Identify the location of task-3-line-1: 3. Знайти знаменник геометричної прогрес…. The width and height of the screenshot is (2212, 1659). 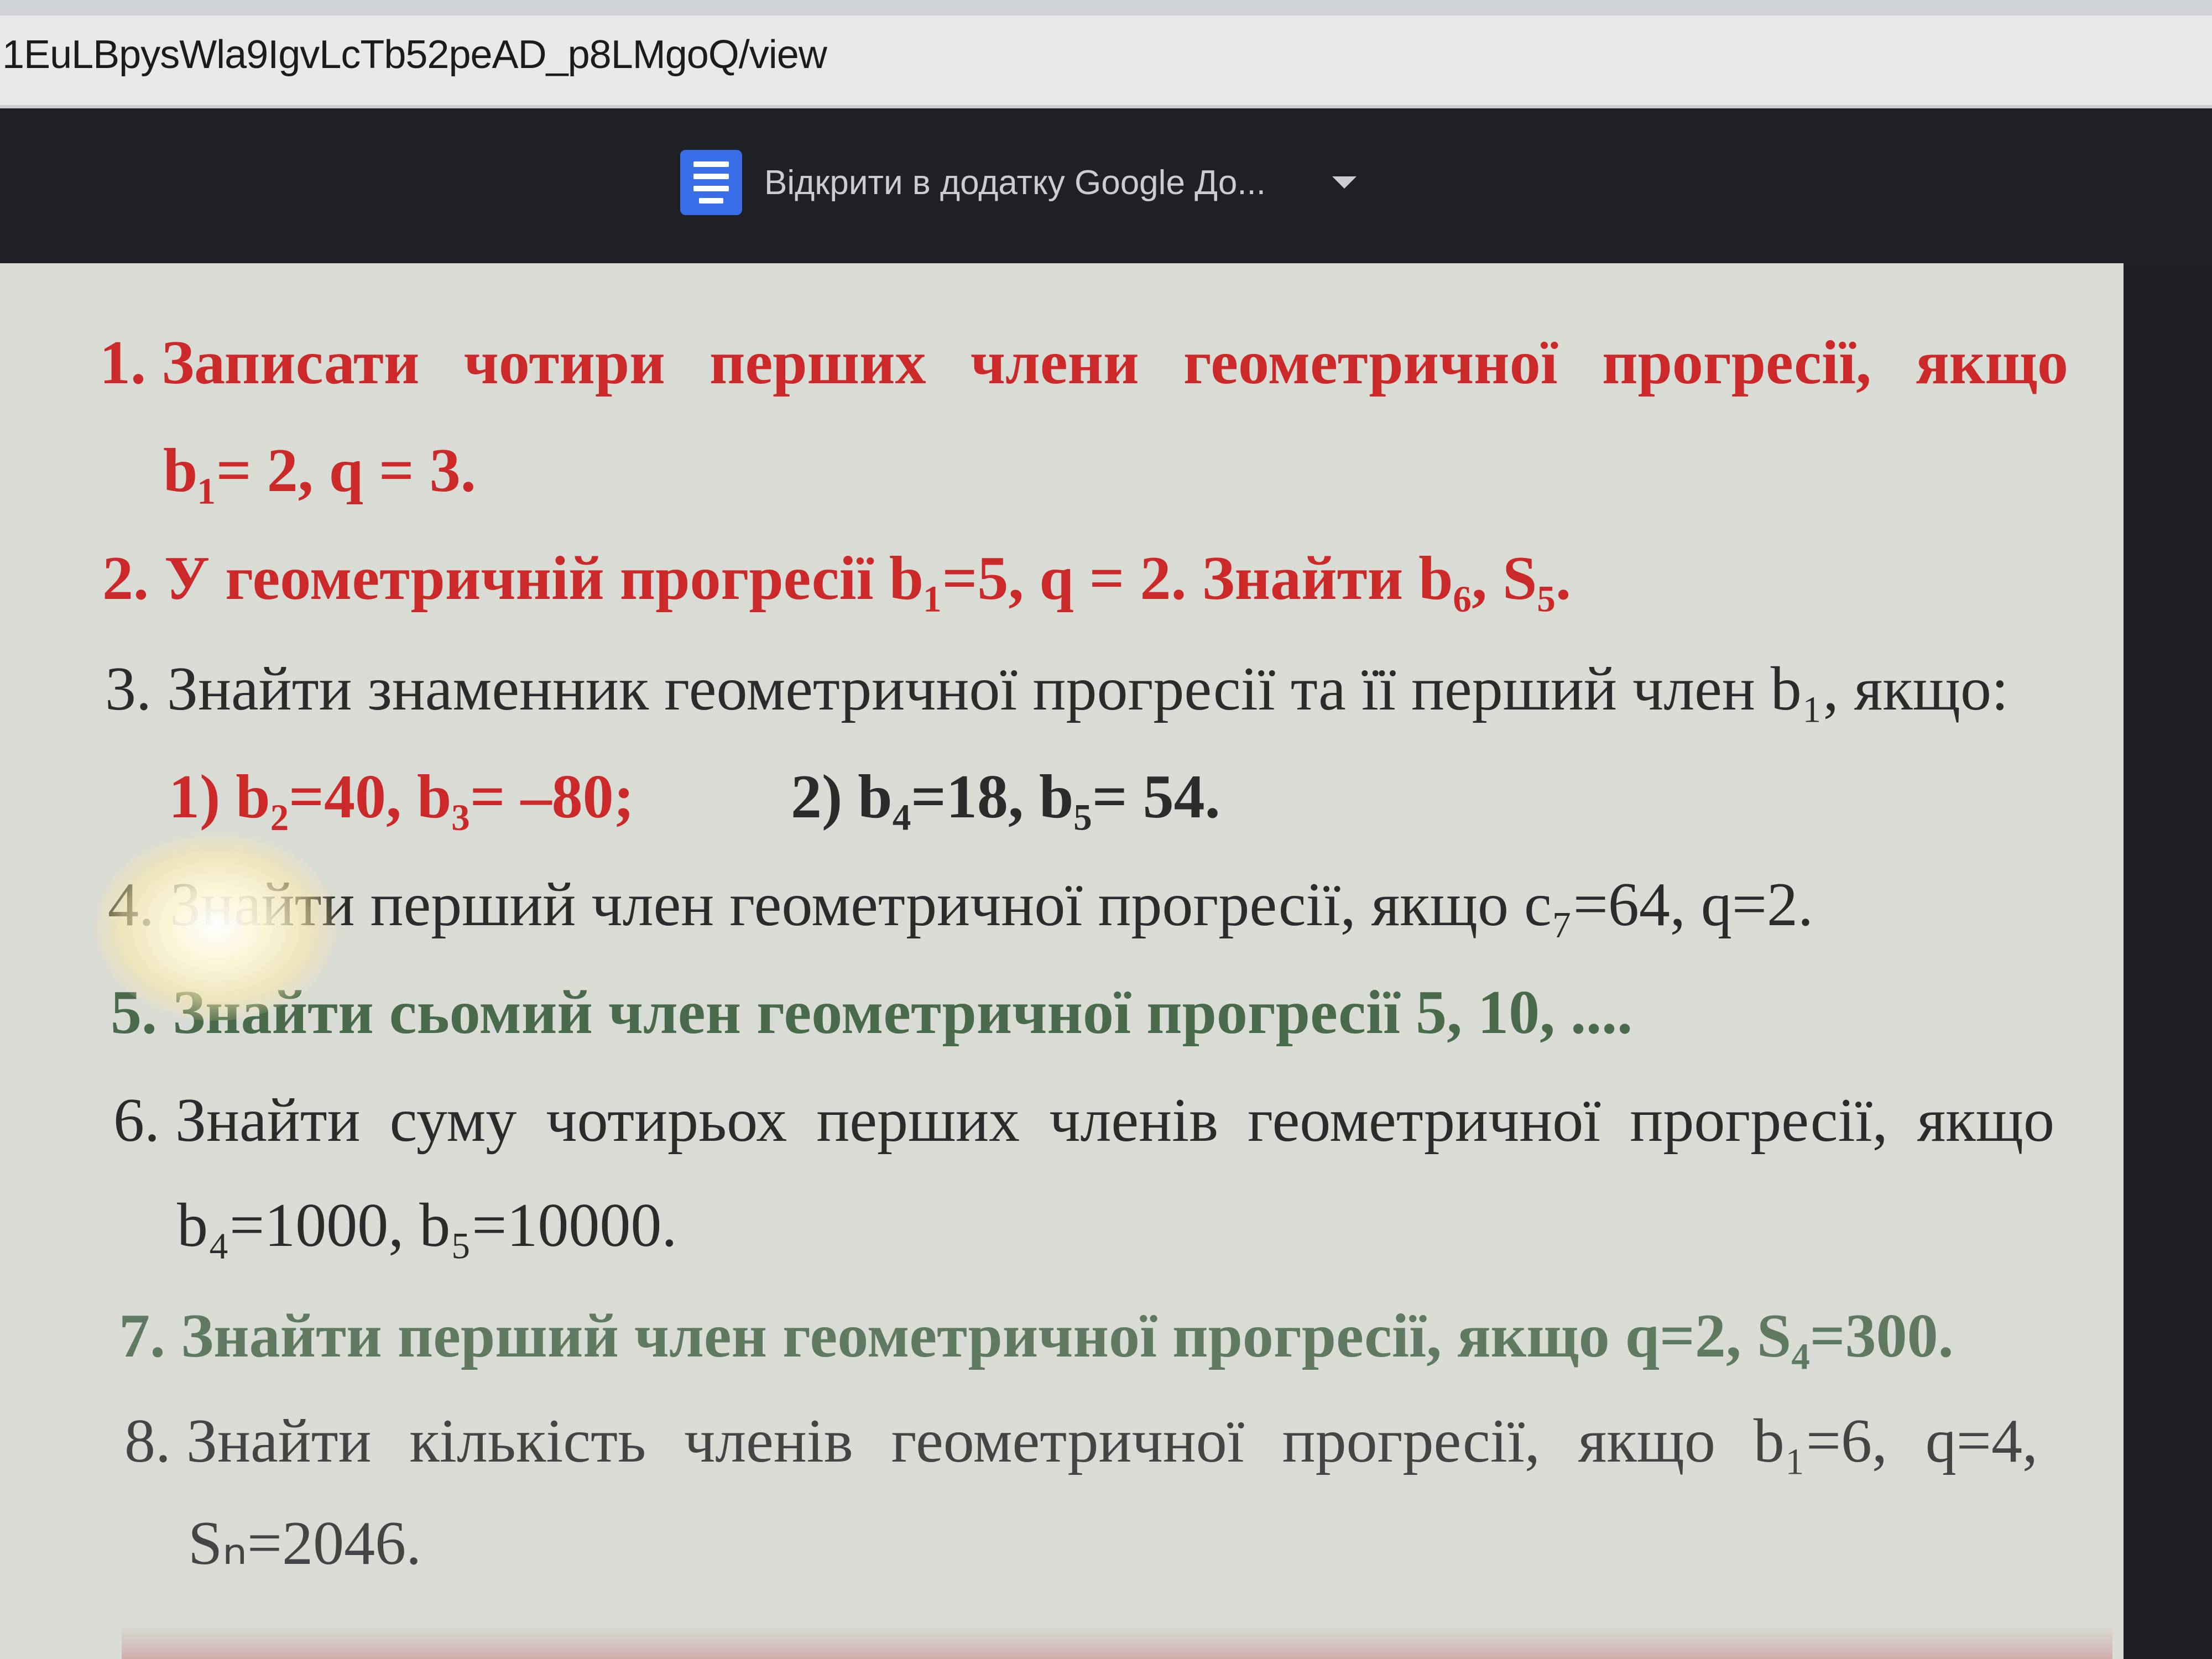
(1057, 689).